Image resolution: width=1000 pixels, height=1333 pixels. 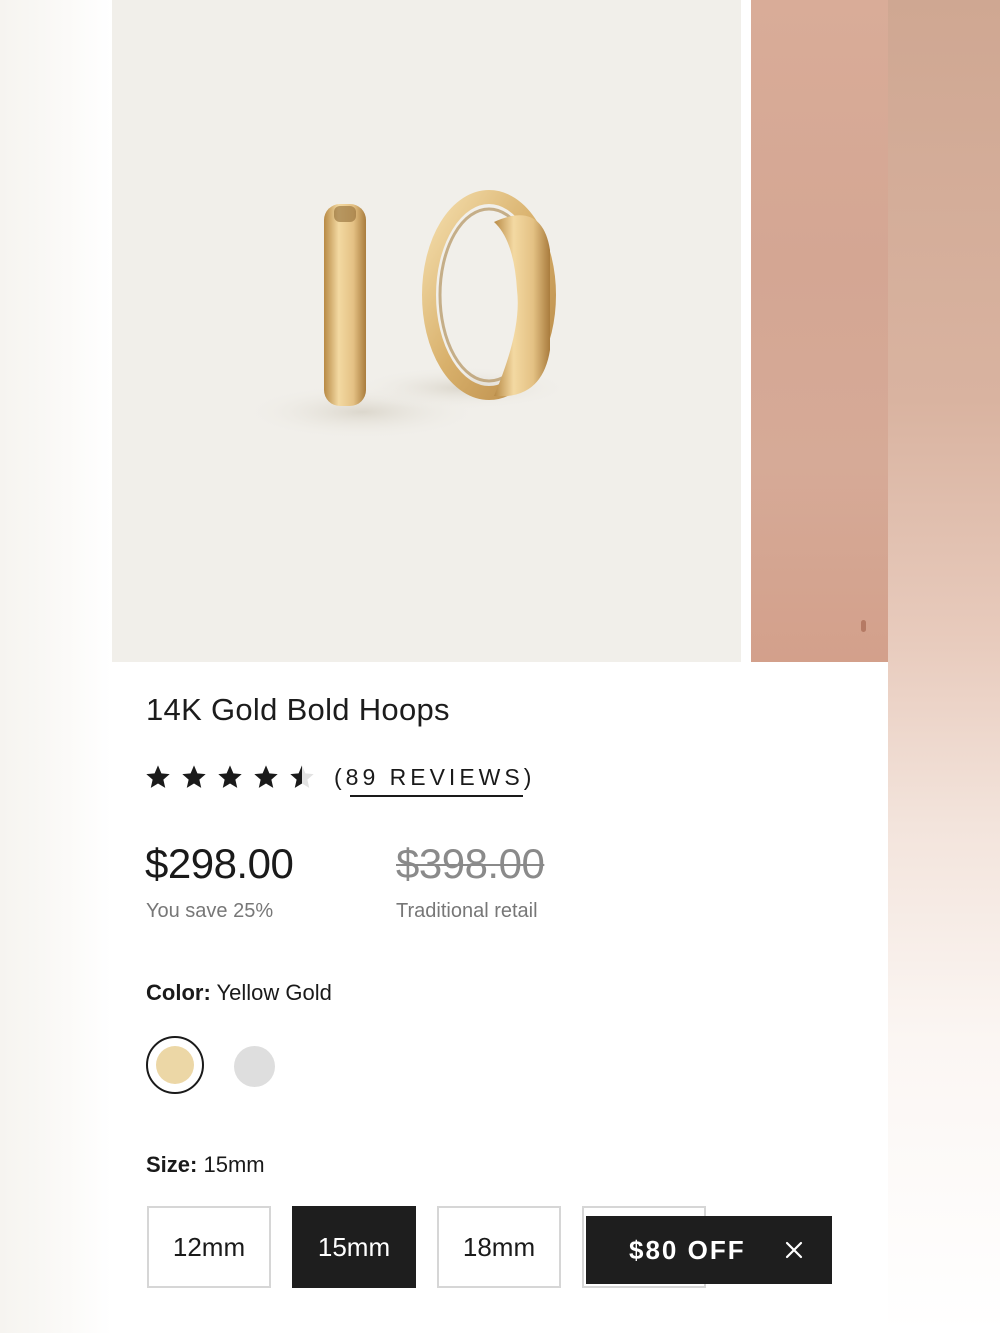 What do you see at coordinates (687, 1249) in the screenshot?
I see `discount-label: $80 OFF` at bounding box center [687, 1249].